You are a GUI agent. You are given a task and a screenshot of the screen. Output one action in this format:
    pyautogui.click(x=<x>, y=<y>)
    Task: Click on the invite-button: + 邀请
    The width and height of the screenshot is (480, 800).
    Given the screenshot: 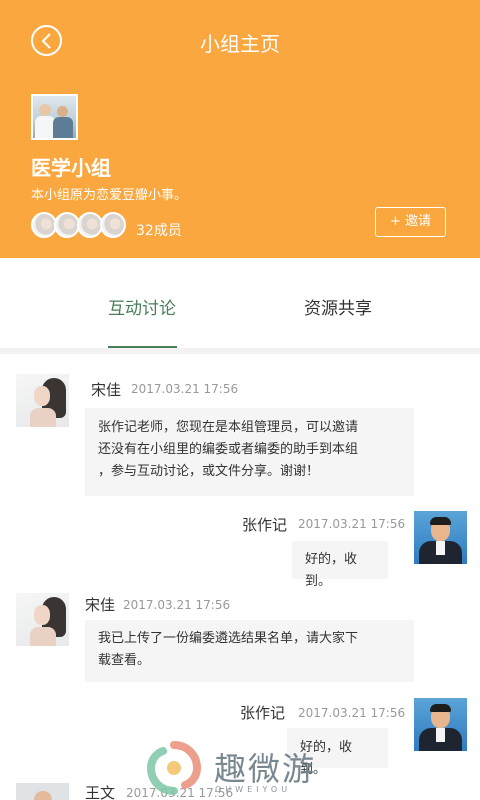 What is the action you would take?
    pyautogui.click(x=410, y=222)
    